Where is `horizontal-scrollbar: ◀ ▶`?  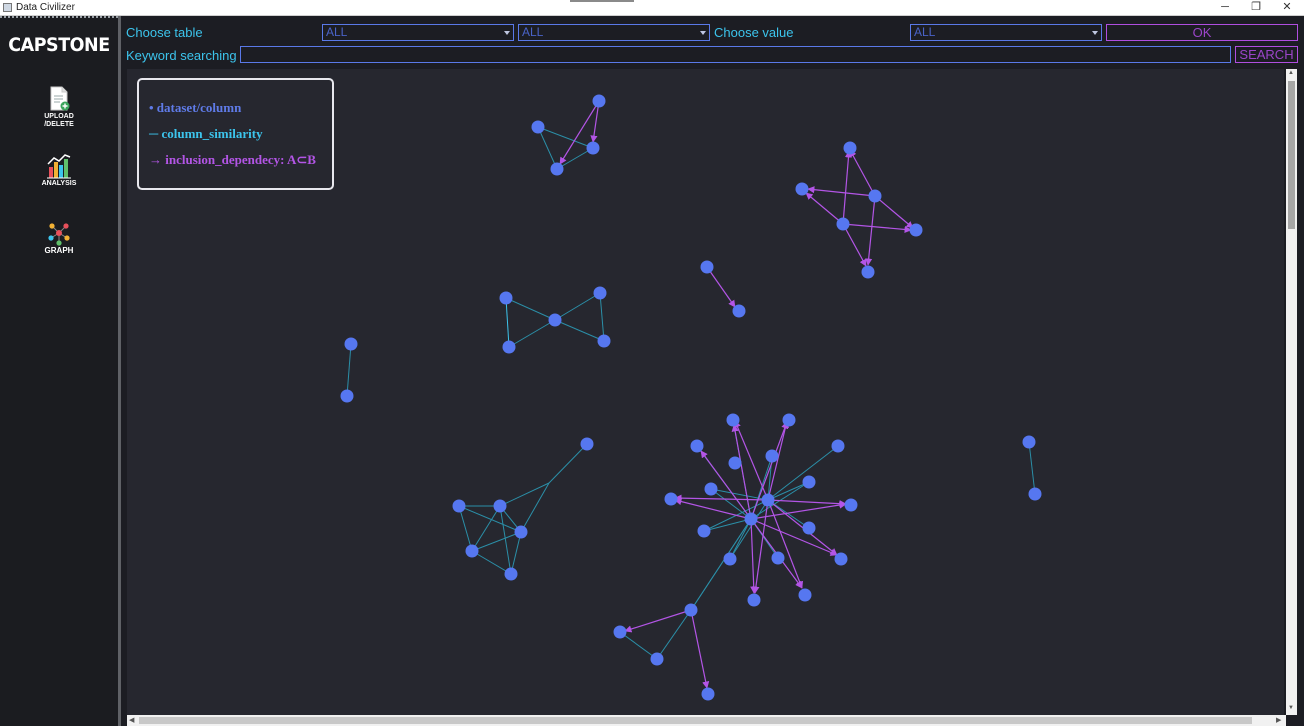
horizontal-scrollbar: ◀ ▶ is located at coordinates (706, 720).